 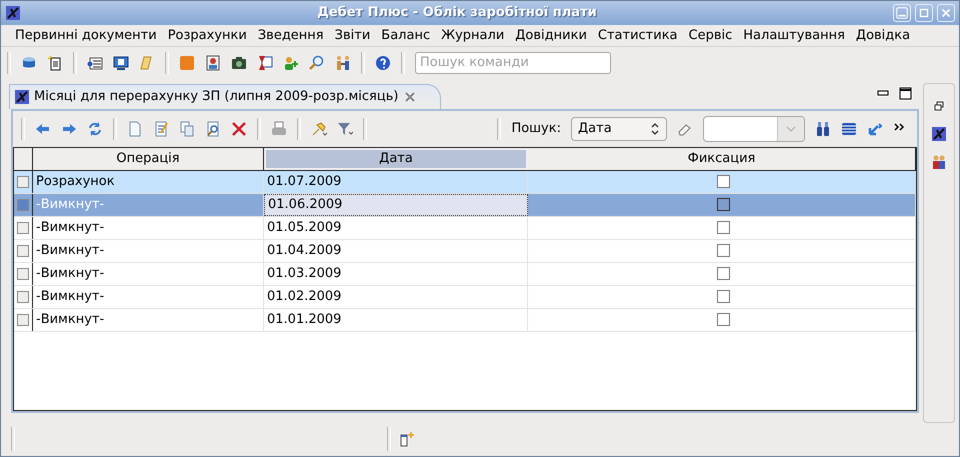 I want to click on menu-item: Сервіс, so click(x=712, y=35).